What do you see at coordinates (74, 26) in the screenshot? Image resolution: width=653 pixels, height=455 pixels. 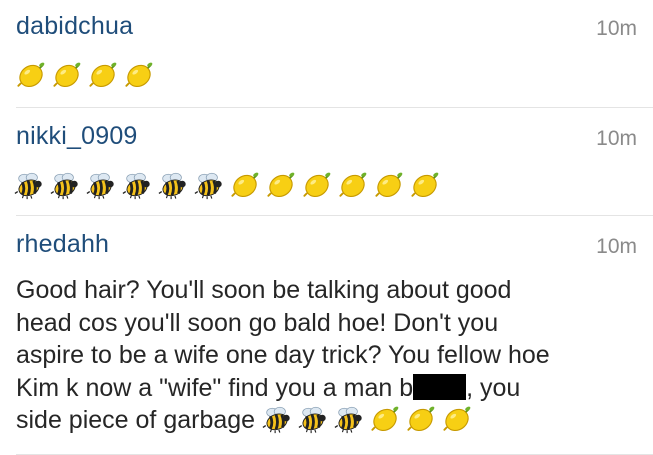 I see `comment-username: dabidchua` at bounding box center [74, 26].